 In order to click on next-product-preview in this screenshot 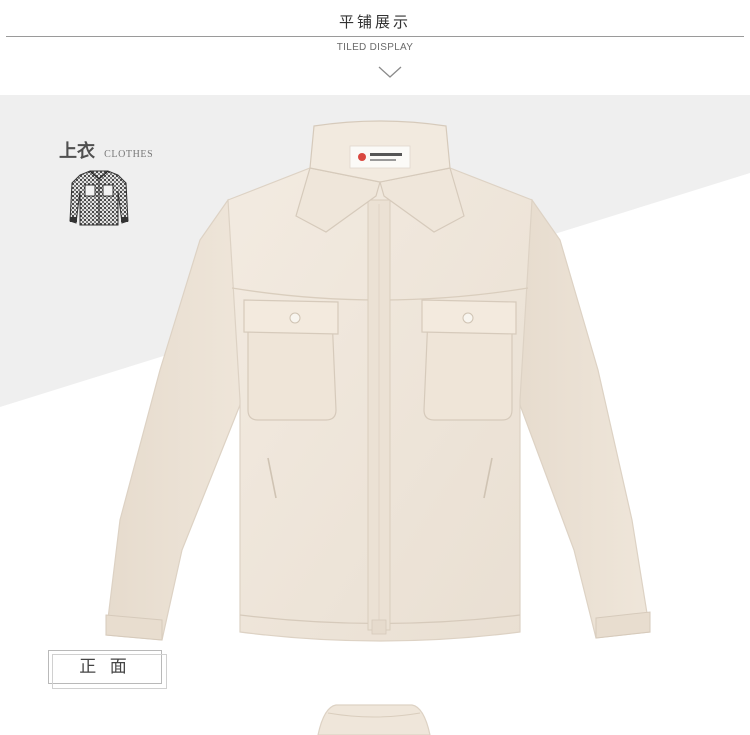, I will do `click(374, 719)`.